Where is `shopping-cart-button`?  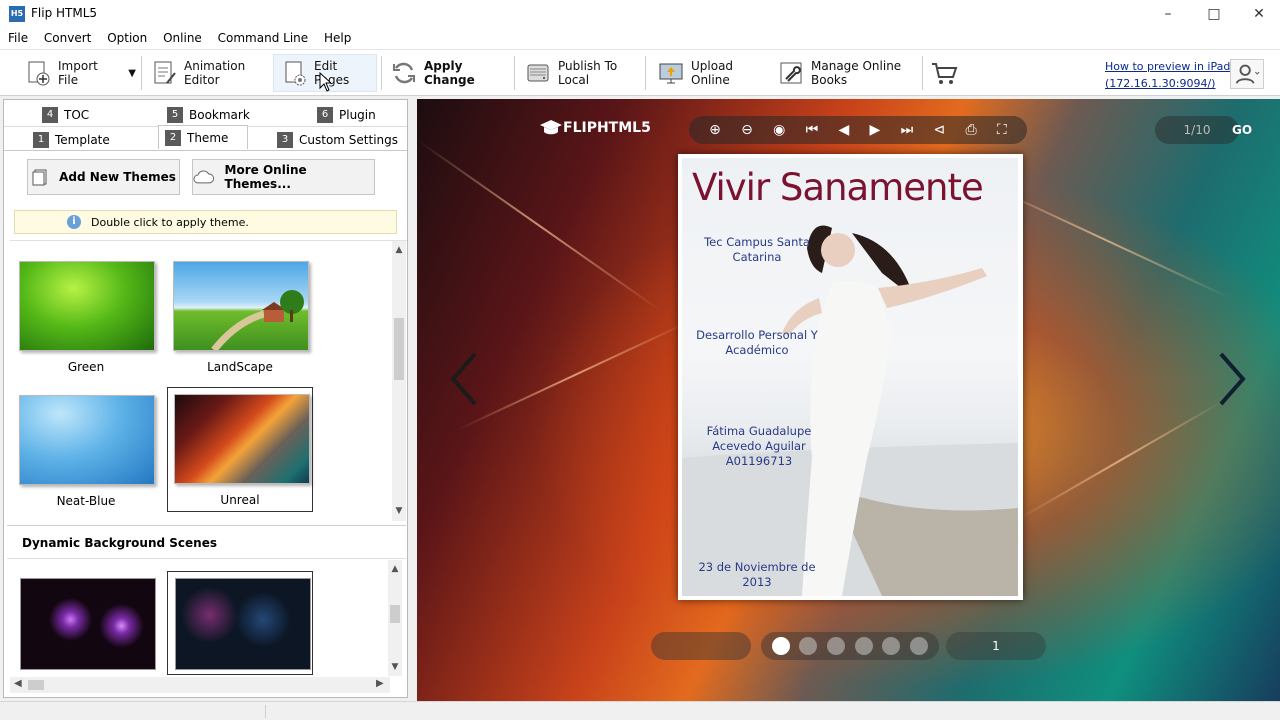 shopping-cart-button is located at coordinates (947, 73).